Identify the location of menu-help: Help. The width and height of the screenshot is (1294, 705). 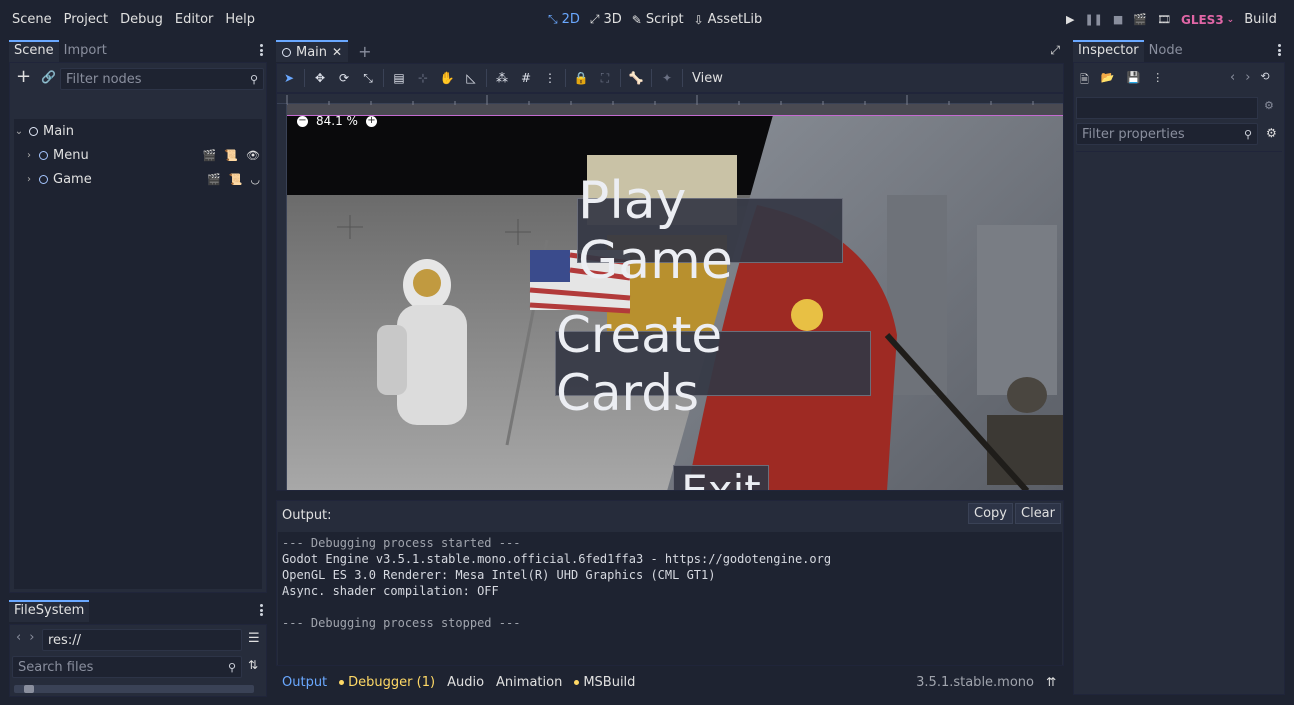
(240, 19).